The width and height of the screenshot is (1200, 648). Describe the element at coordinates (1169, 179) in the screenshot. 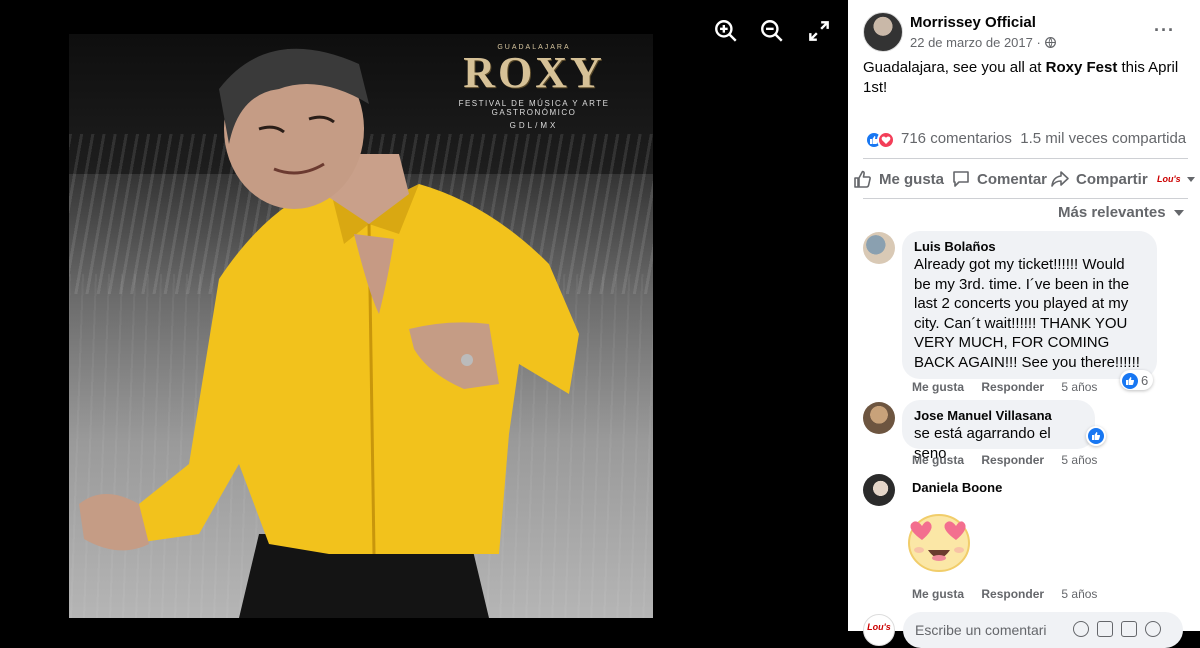

I see `page-badge: Lou's` at that location.